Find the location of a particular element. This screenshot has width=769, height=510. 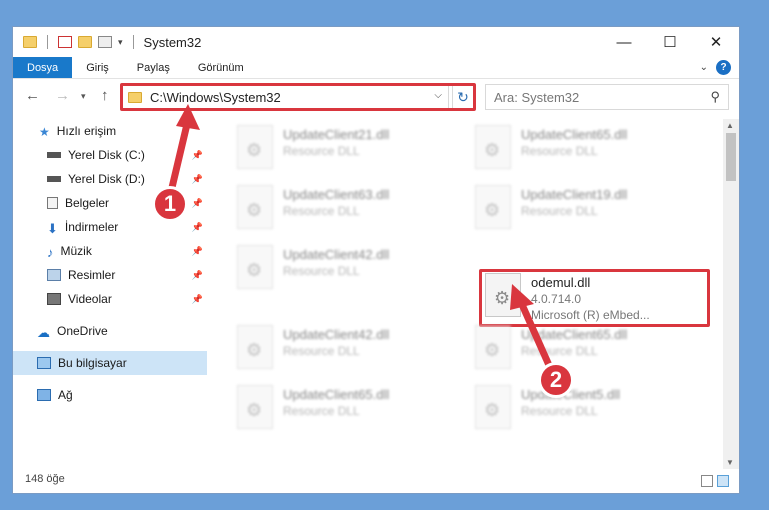

arrow-to-file is located at coordinates (536, 336).